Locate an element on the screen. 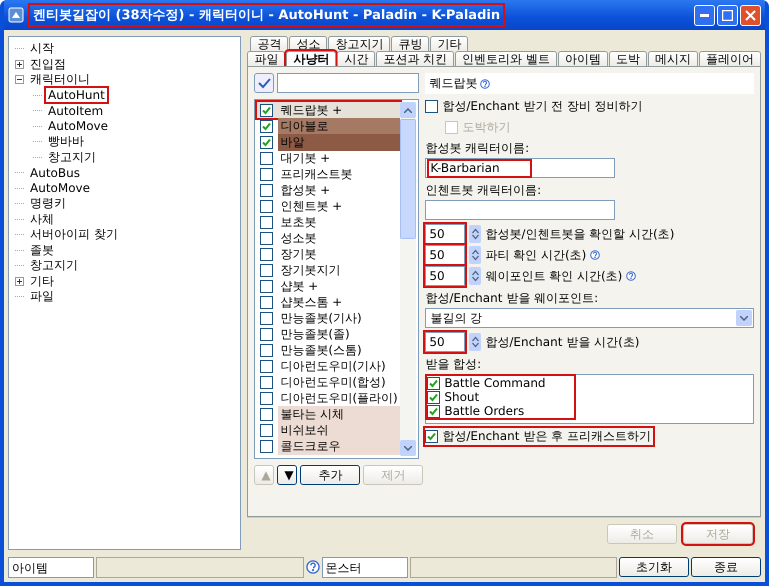 This screenshot has height=586, width=769. list-item: 만능졸봇(스톰) is located at coordinates (328, 350).